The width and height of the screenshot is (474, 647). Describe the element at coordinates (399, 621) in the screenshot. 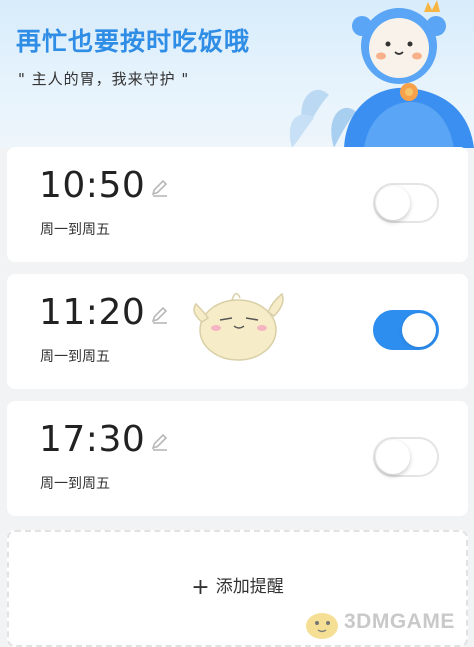

I see `watermark-text: 3DMGAME` at that location.